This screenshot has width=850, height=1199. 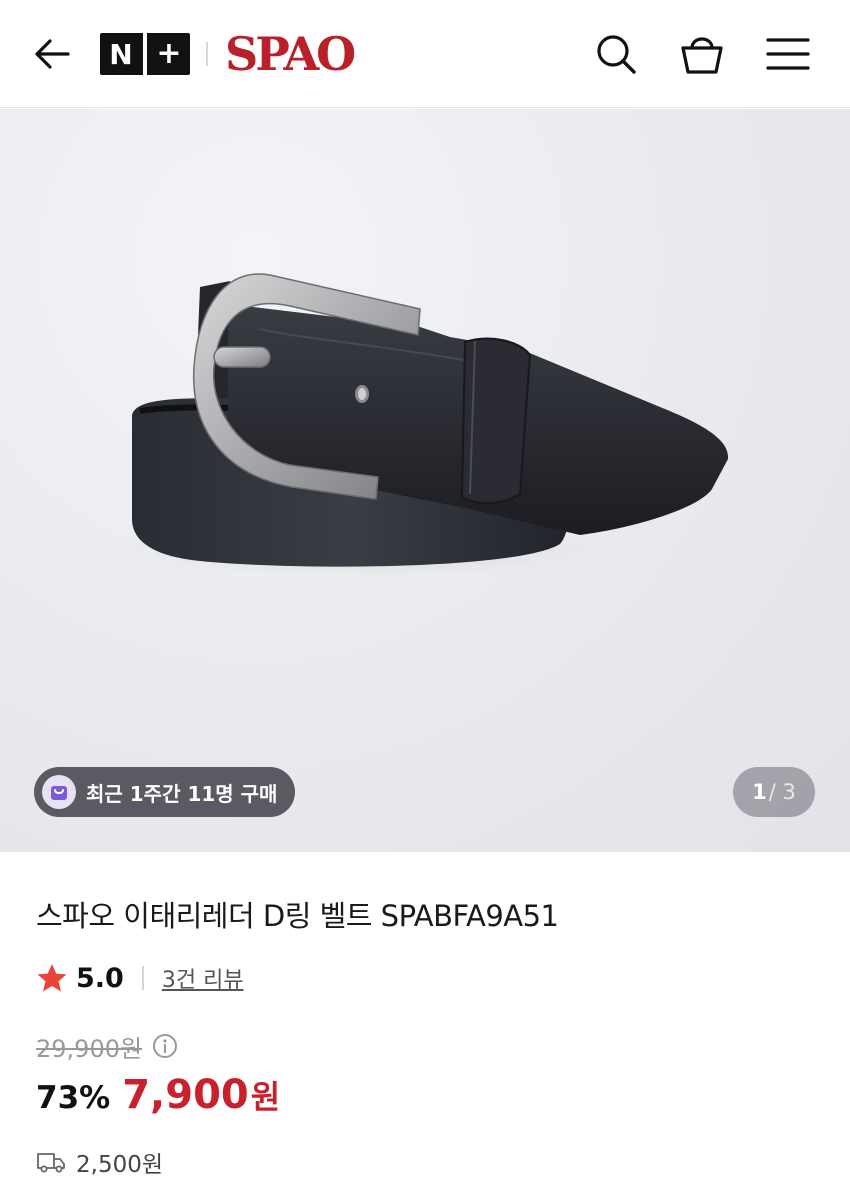 What do you see at coordinates (165, 1046) in the screenshot?
I see `info-icon` at bounding box center [165, 1046].